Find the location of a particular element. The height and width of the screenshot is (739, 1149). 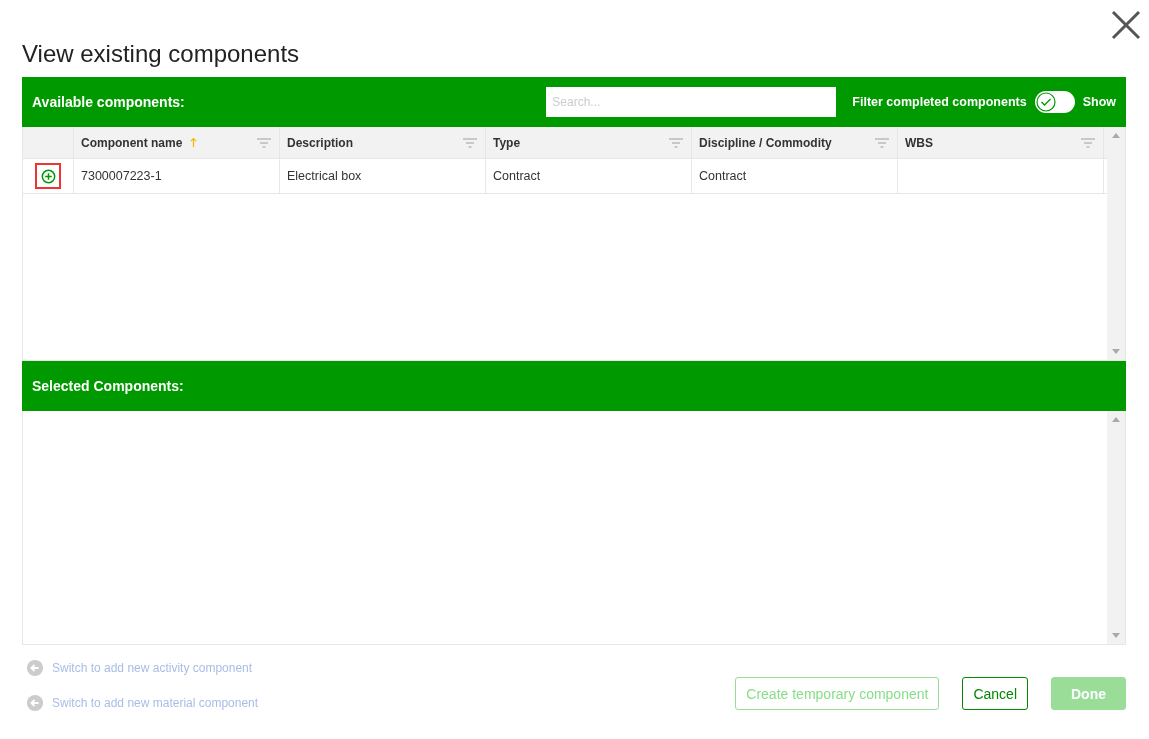

column-header: WBS is located at coordinates (1001, 142).